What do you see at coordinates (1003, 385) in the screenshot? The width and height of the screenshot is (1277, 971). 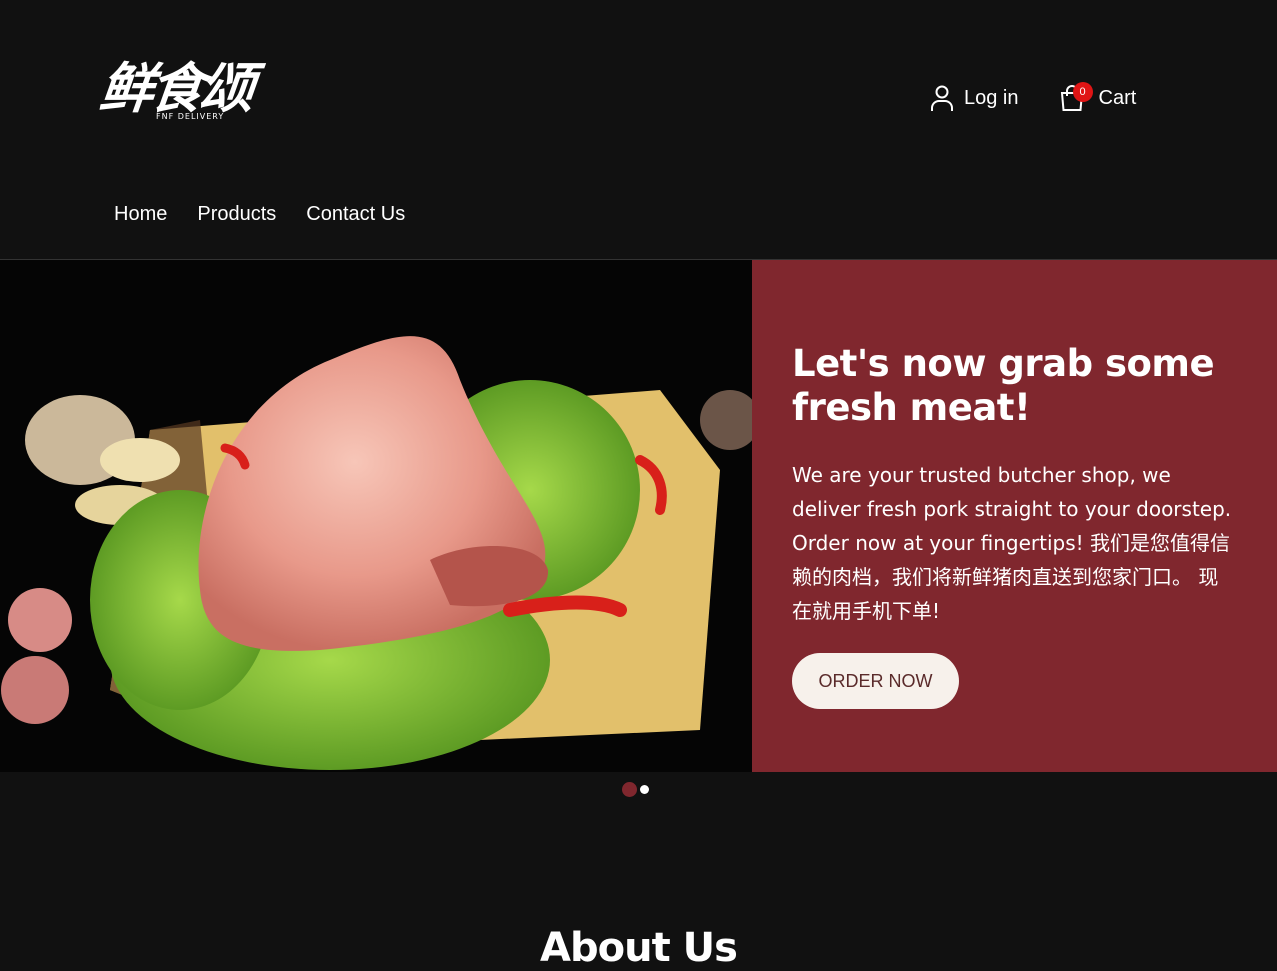 I see `hero-title: Let's now grab some fresh meat!` at bounding box center [1003, 385].